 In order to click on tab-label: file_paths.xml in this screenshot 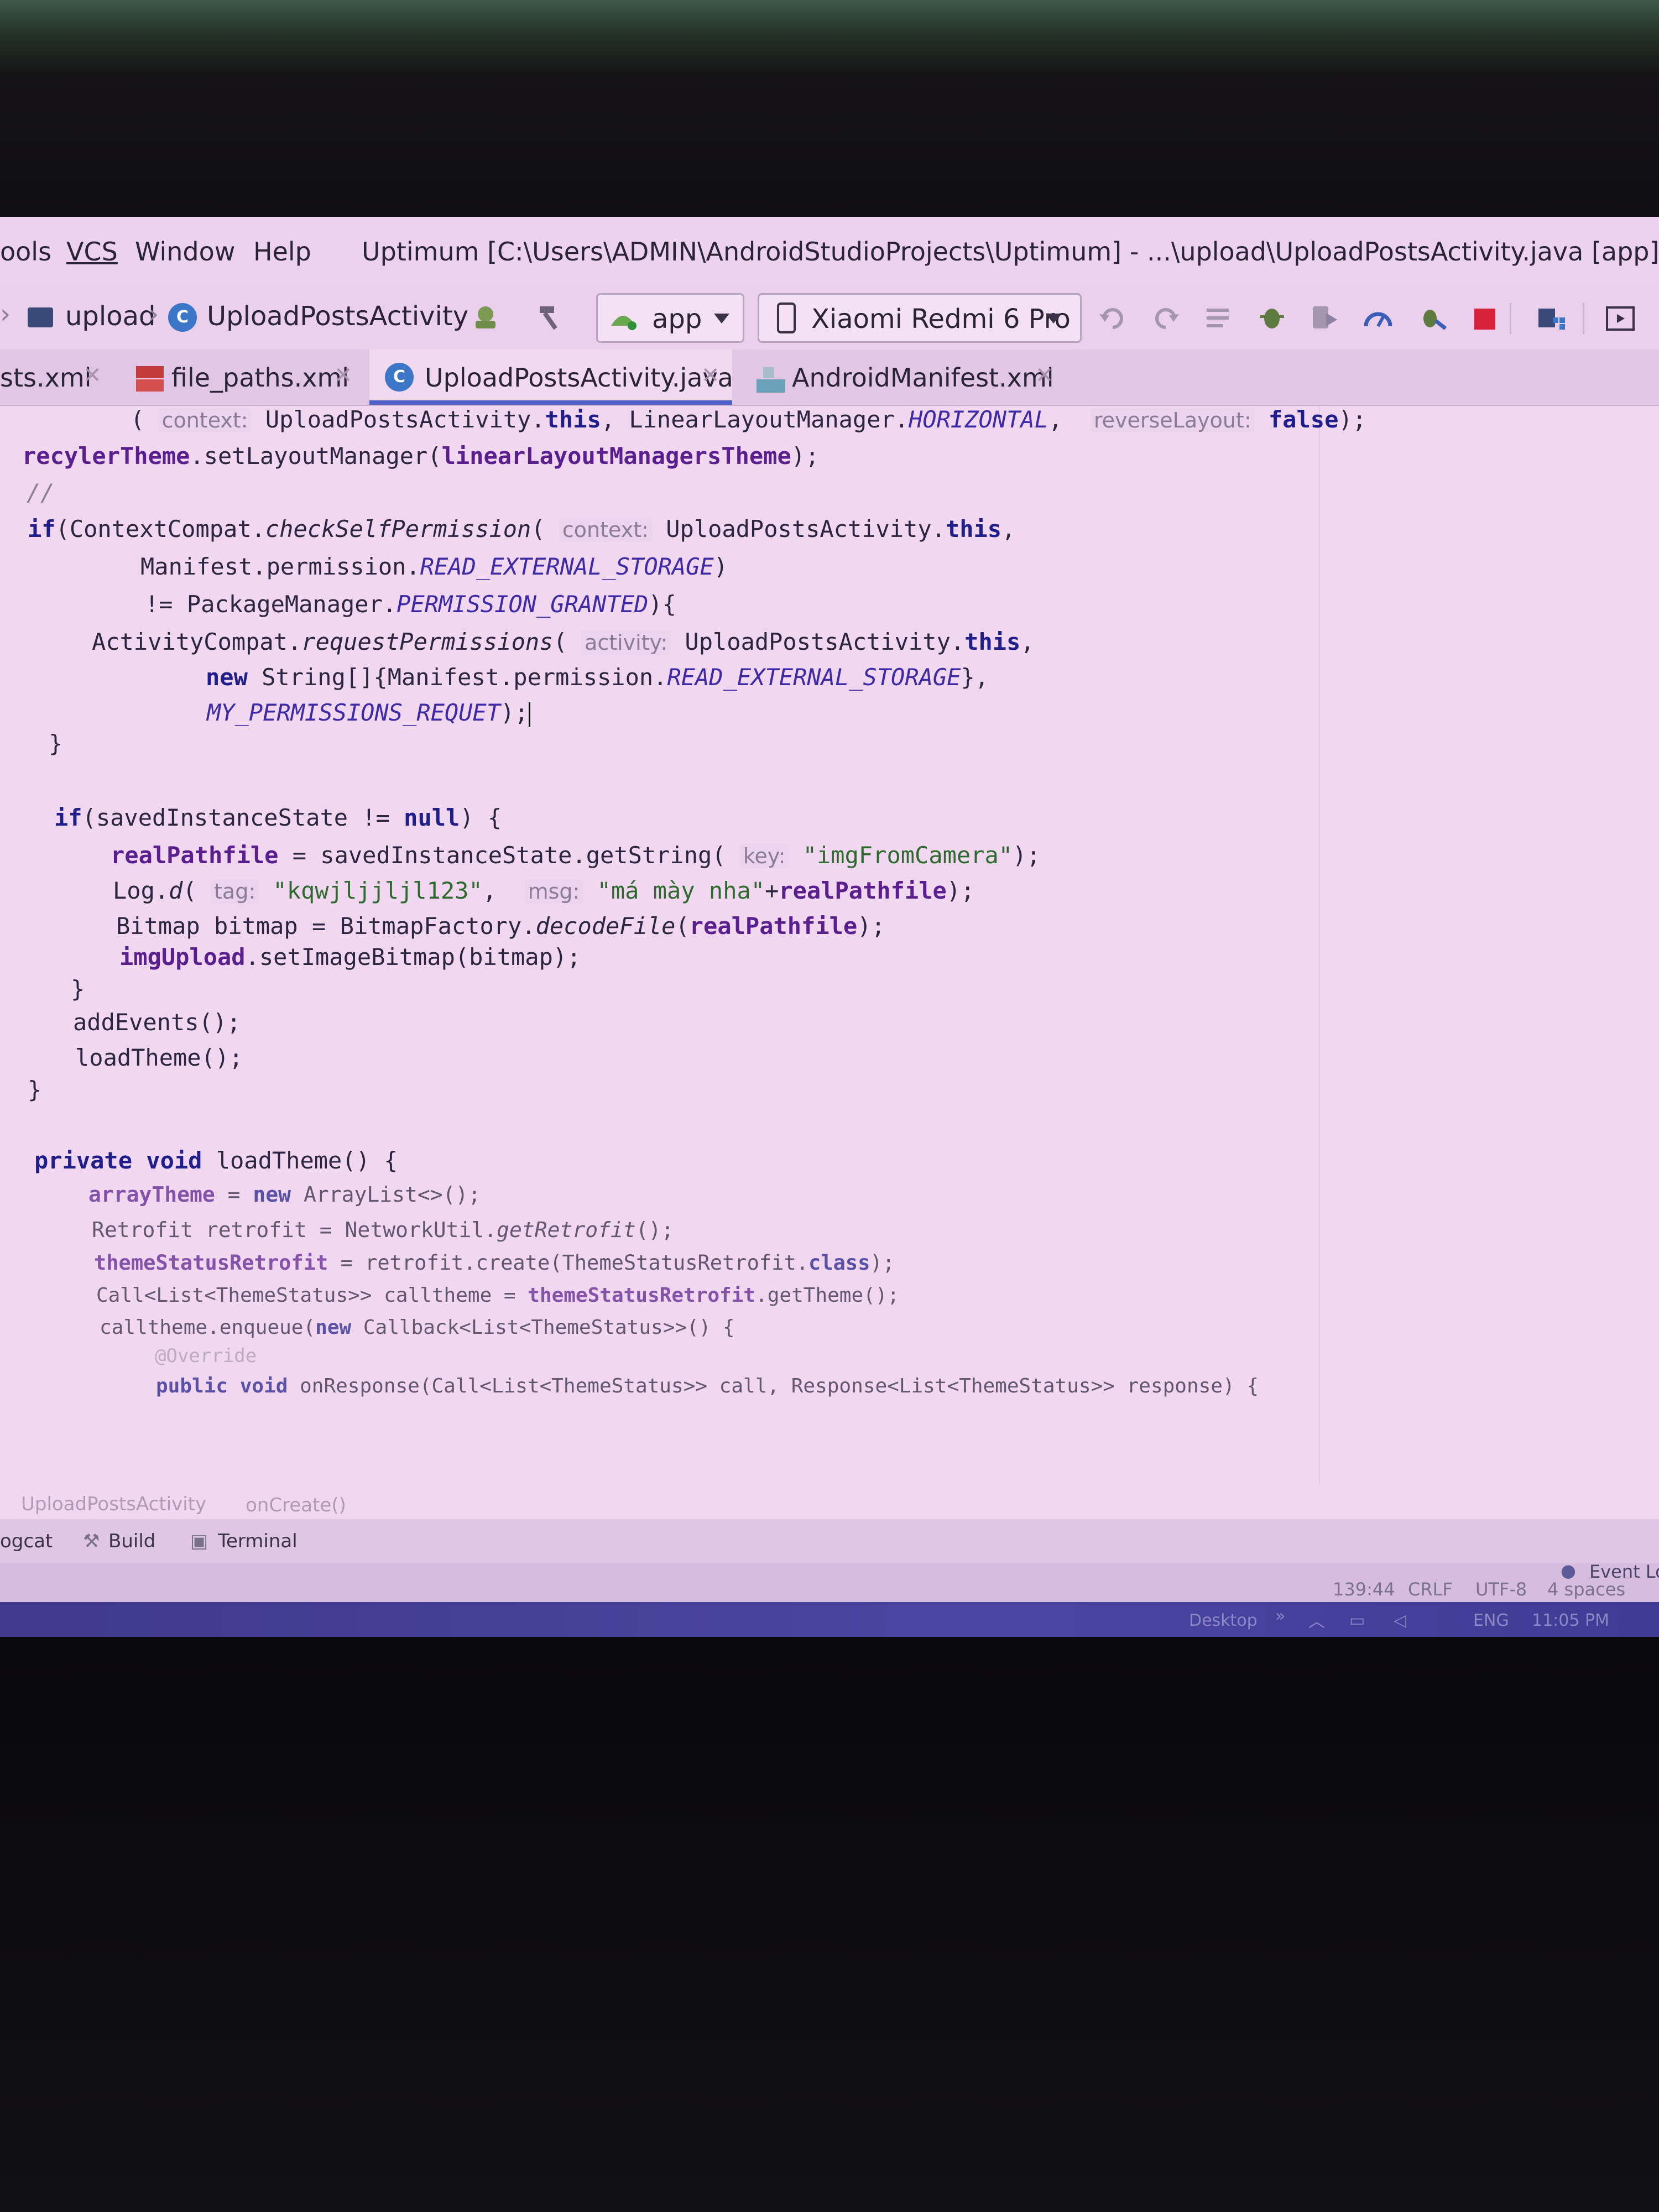, I will do `click(260, 378)`.